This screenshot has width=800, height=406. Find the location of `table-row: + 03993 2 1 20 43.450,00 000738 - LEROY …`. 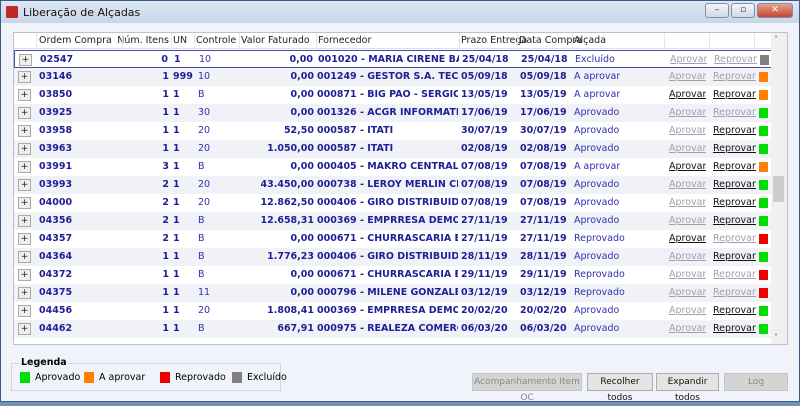

table-row: + 03993 2 1 20 43.450,00 000738 - LEROY … is located at coordinates (393, 185).